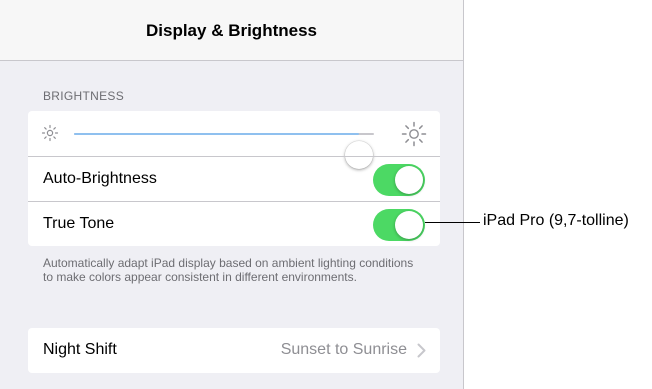 This screenshot has width=652, height=389. Describe the element at coordinates (234, 224) in the screenshot. I see `true-tone-row: True Tone` at that location.